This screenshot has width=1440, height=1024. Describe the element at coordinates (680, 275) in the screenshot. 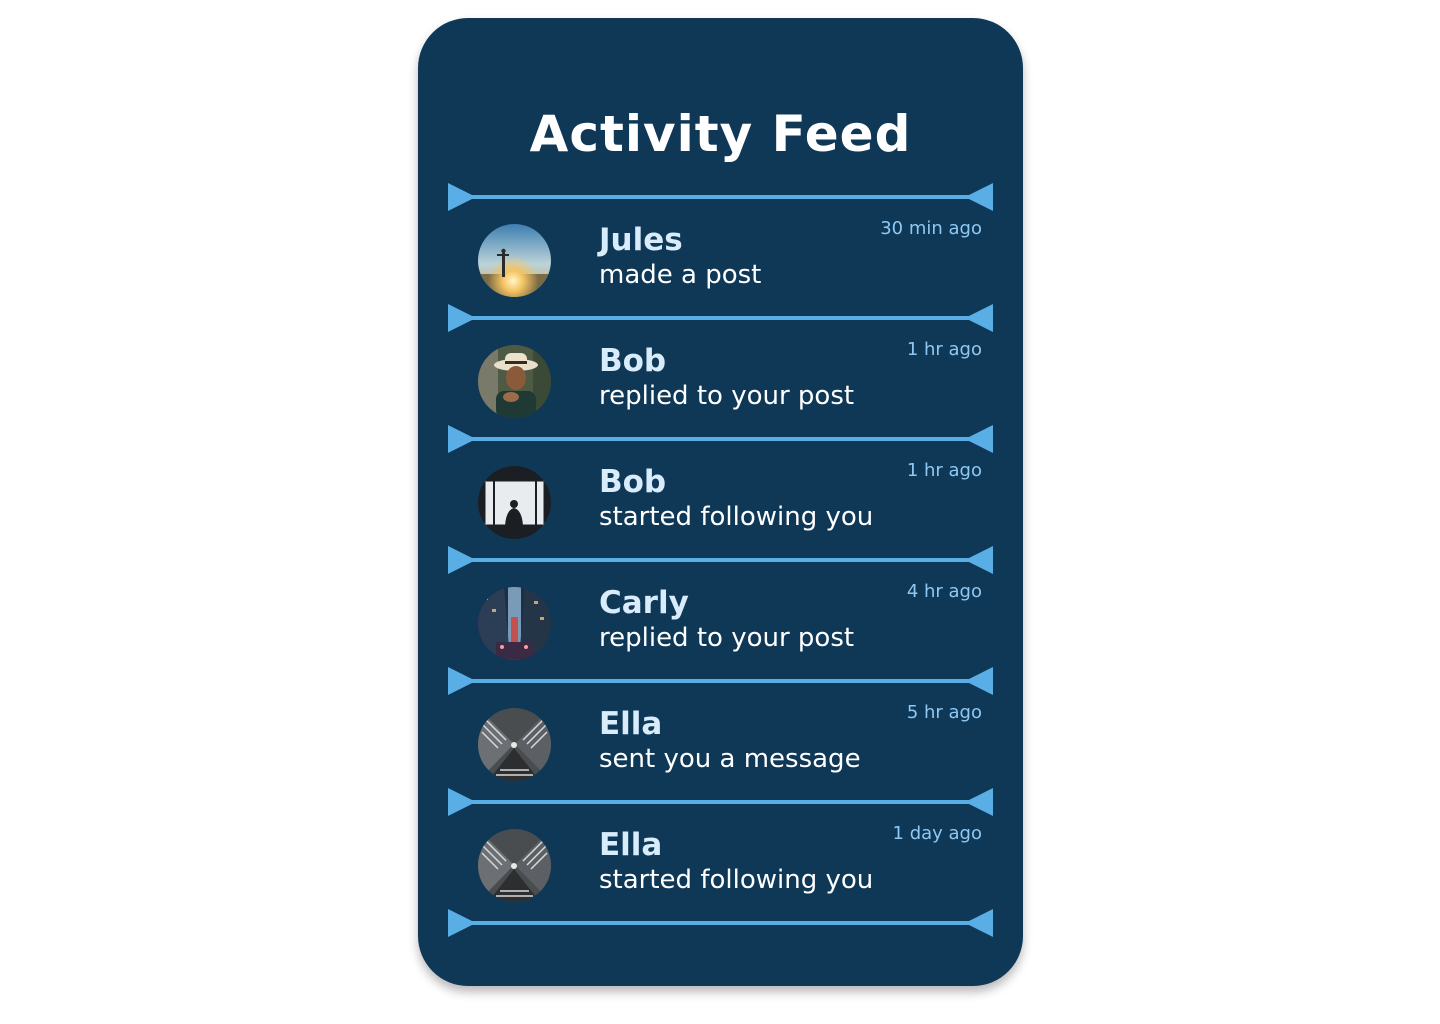

I see `activity-text: made a post` at that location.